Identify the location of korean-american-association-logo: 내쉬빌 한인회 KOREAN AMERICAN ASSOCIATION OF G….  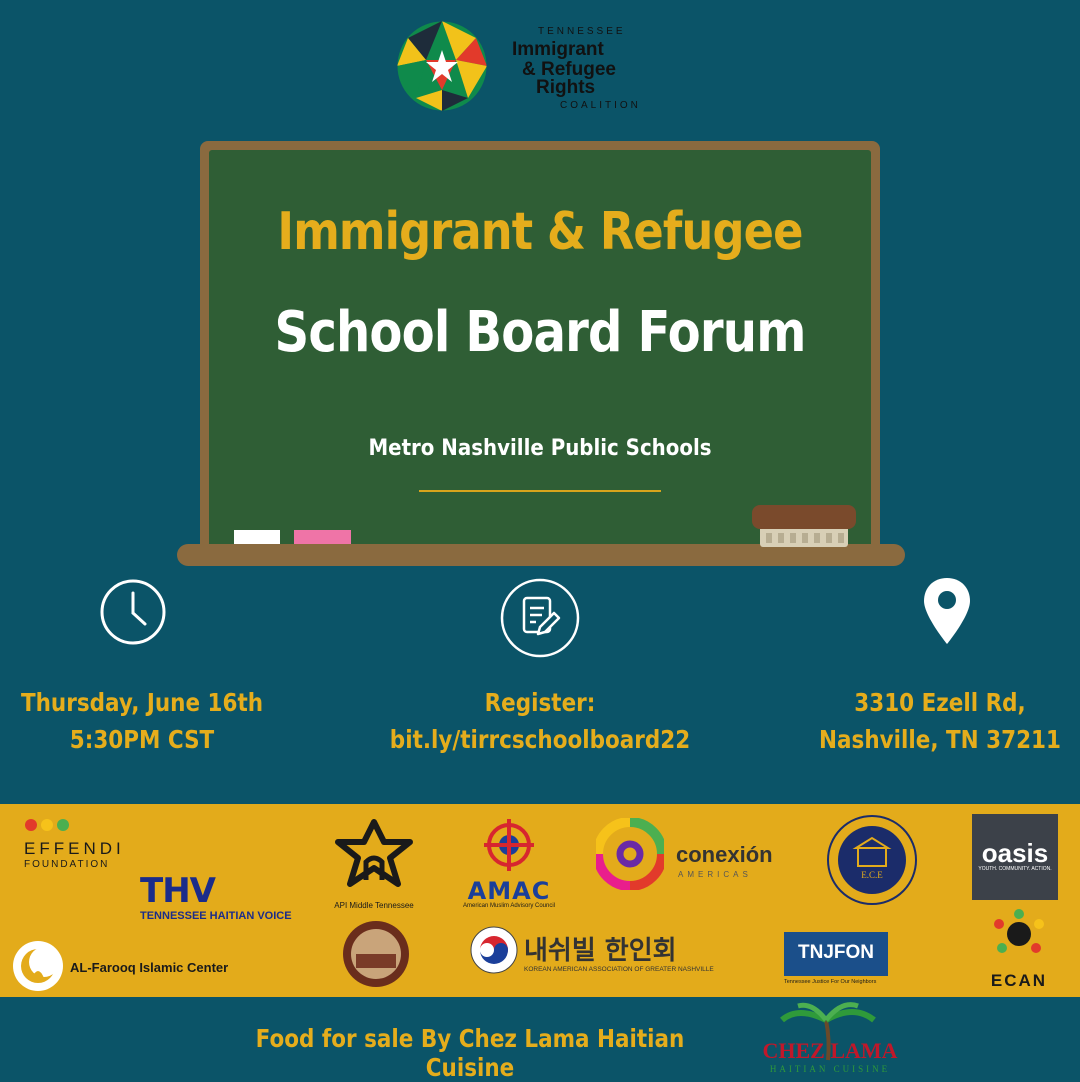
(595, 956).